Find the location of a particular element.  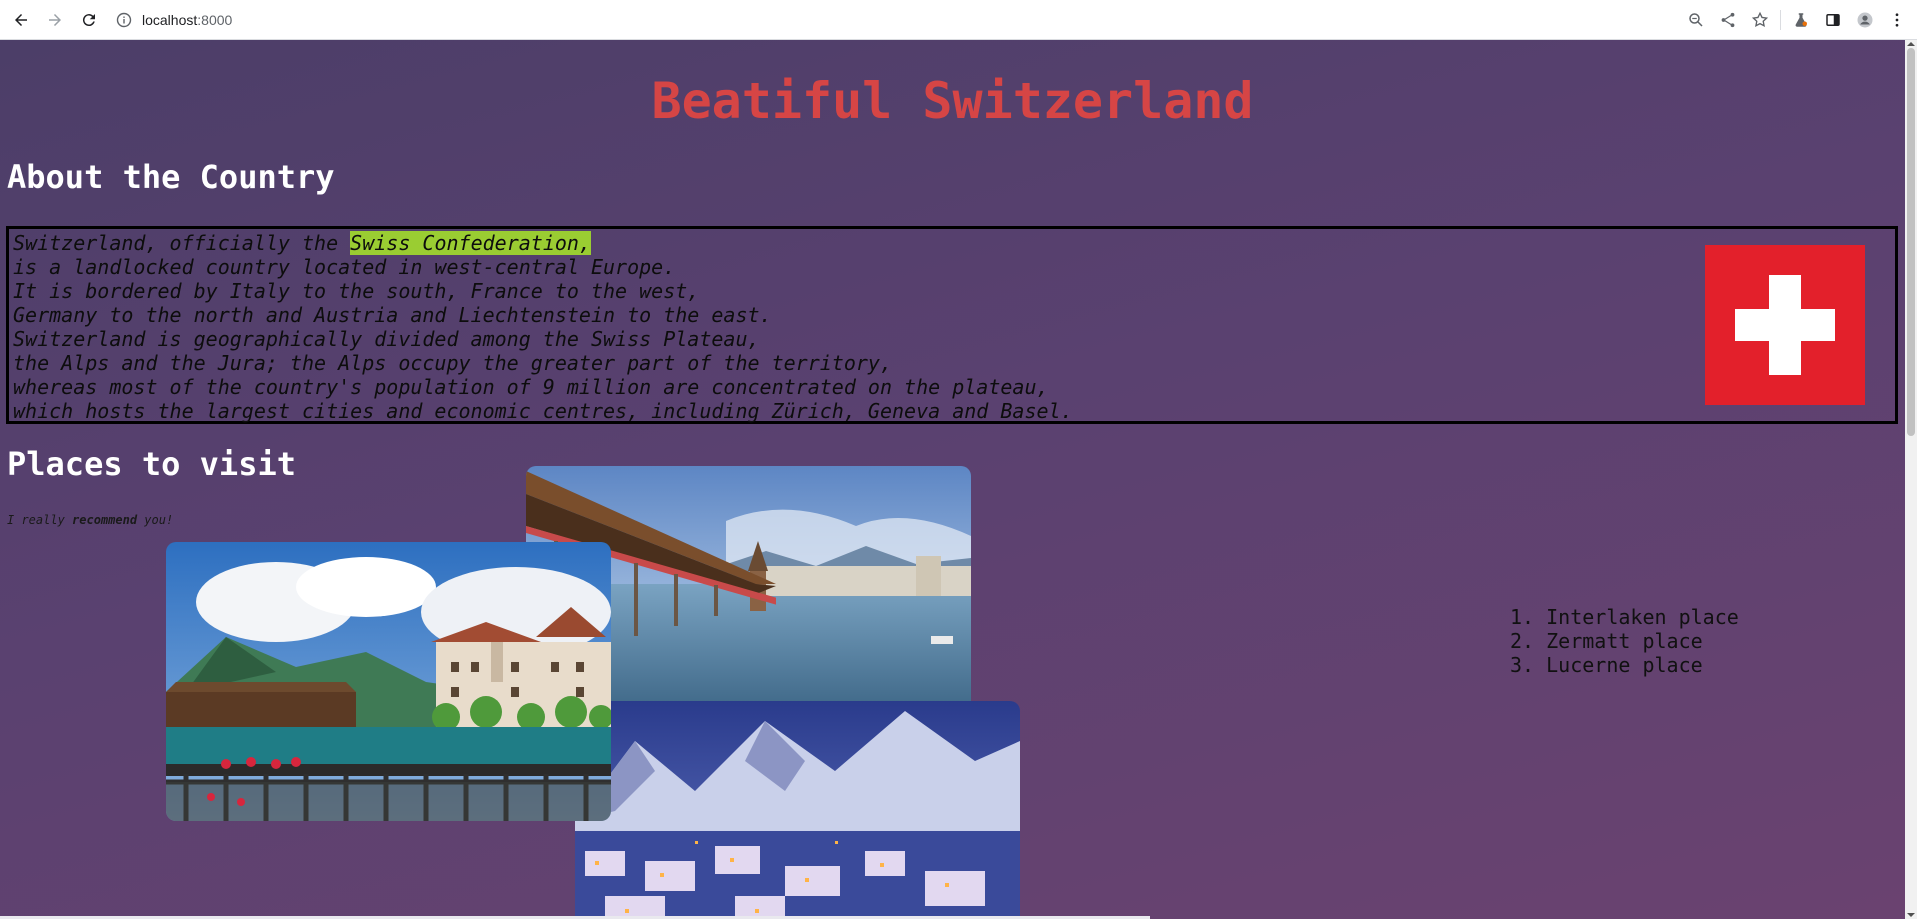

zoom-icon is located at coordinates (1696, 20).